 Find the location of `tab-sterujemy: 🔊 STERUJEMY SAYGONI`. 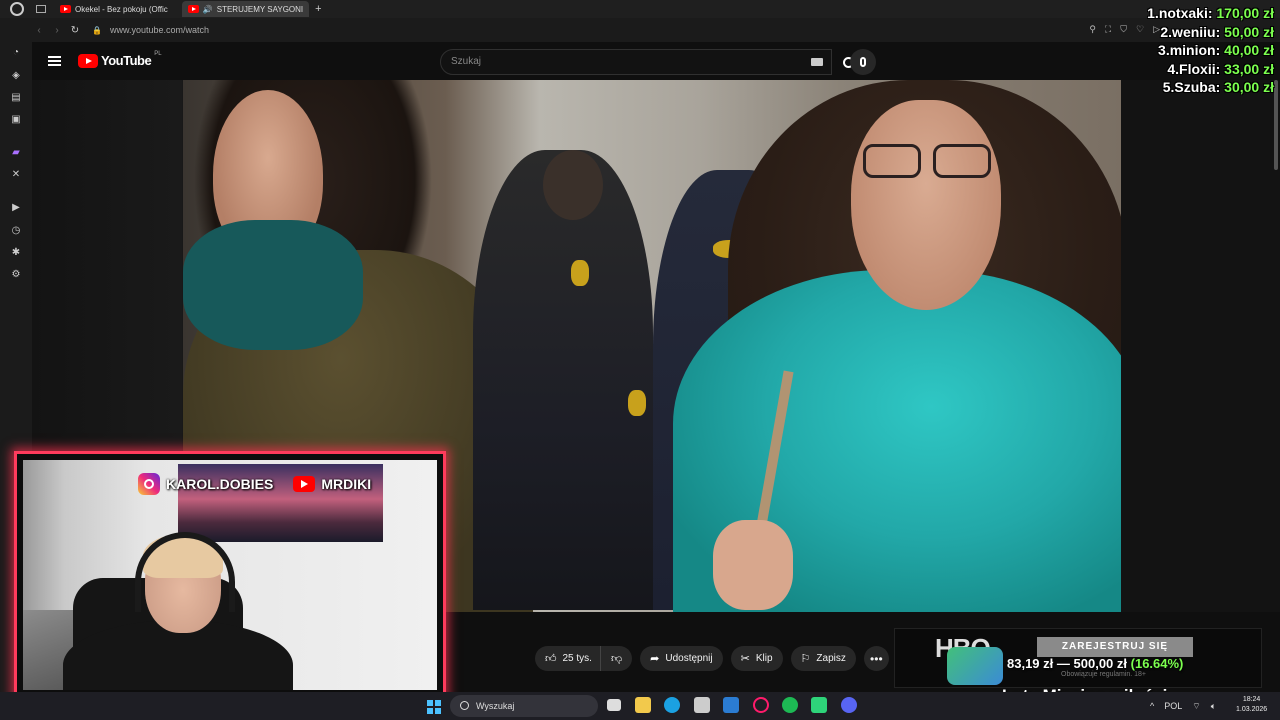

tab-sterujemy: 🔊 STERUJEMY SAYGONI is located at coordinates (245, 9).